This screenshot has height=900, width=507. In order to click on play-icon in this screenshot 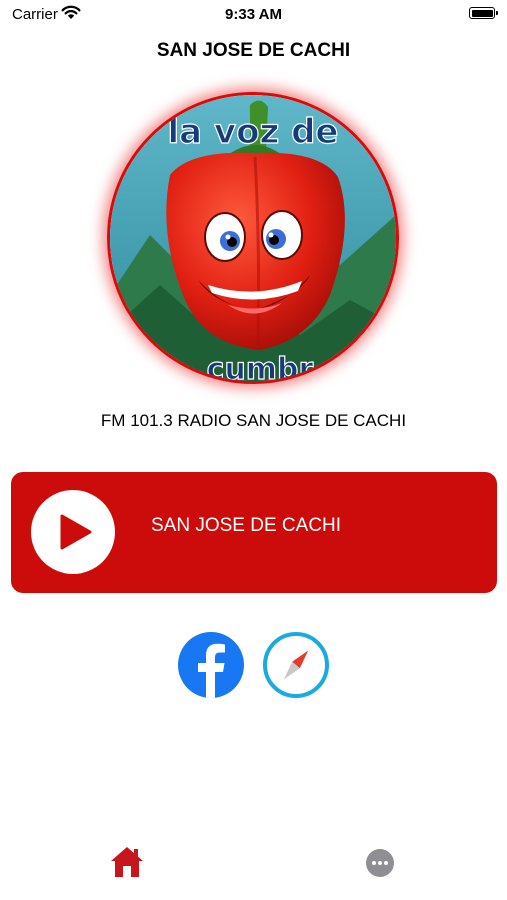, I will do `click(76, 532)`.